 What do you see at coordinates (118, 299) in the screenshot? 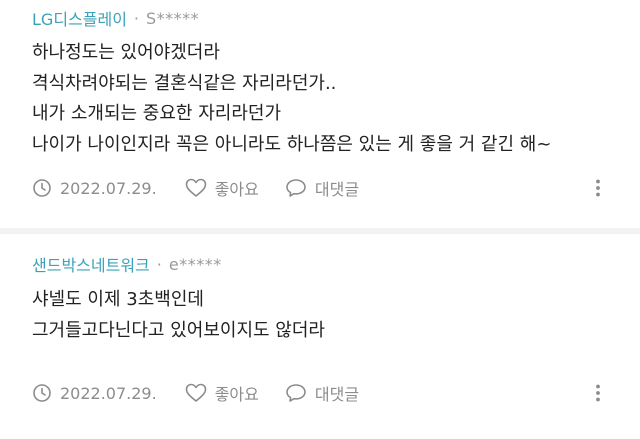
I see `comment-line: 샤넬도 이제 3초백인데` at bounding box center [118, 299].